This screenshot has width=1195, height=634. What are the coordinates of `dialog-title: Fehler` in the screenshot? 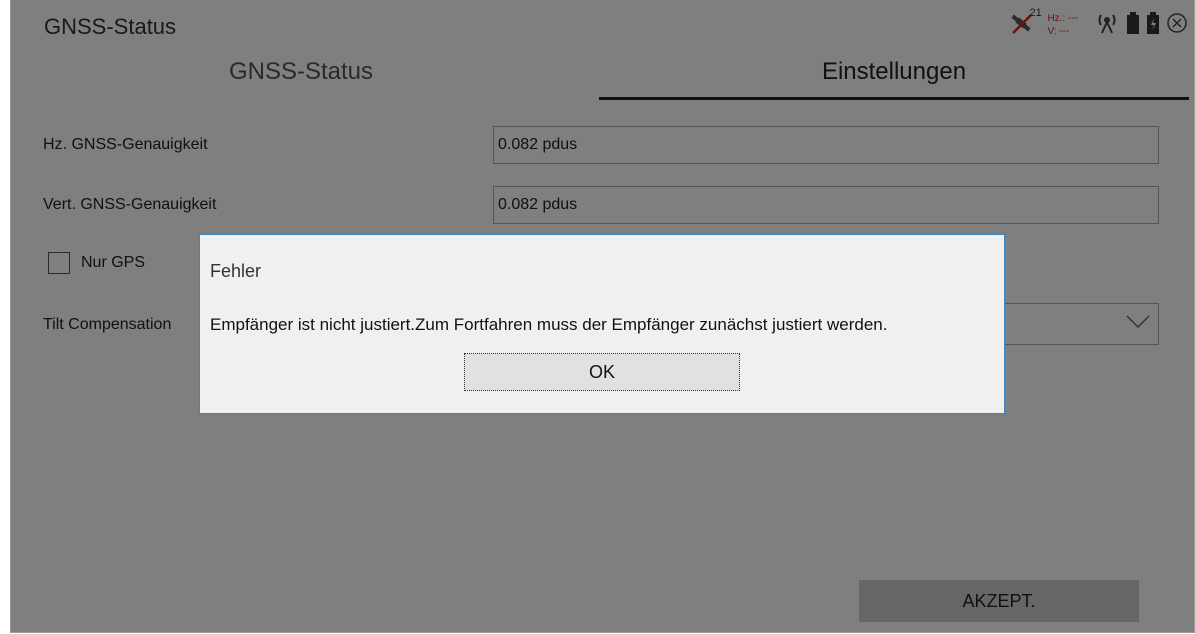 It's located at (236, 271).